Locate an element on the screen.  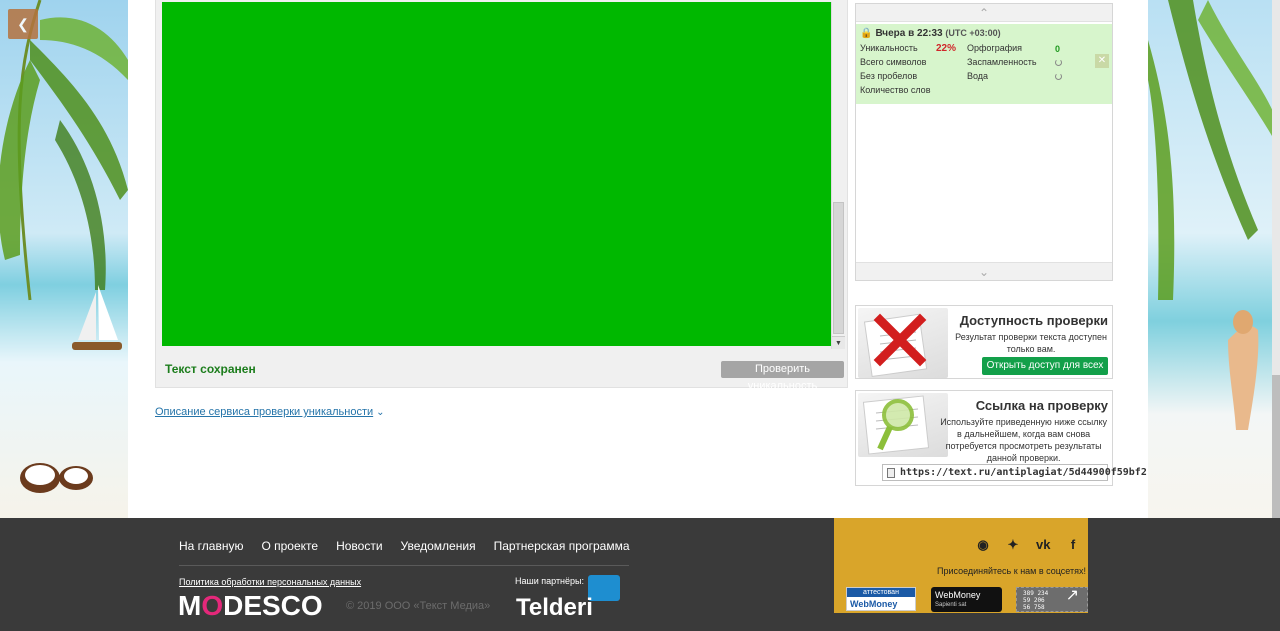
service-description-link: Описание сервиса проверки уникальности ⌄ is located at coordinates (270, 412).